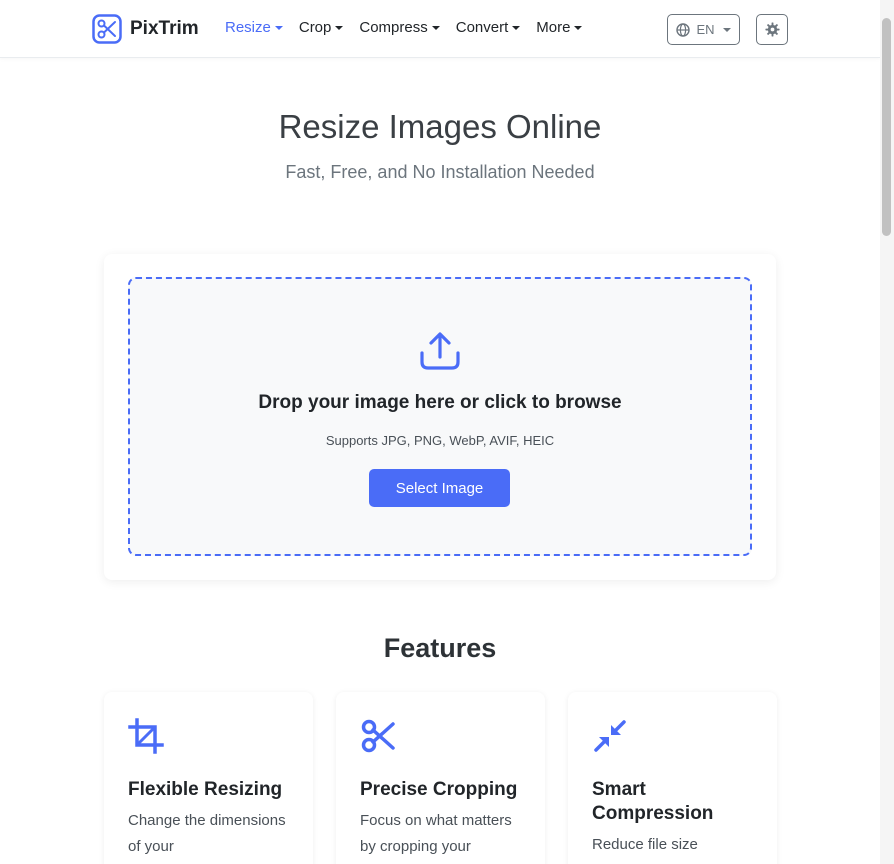 The height and width of the screenshot is (864, 894). I want to click on feature-description: Change the dimensions of your, so click(207, 833).